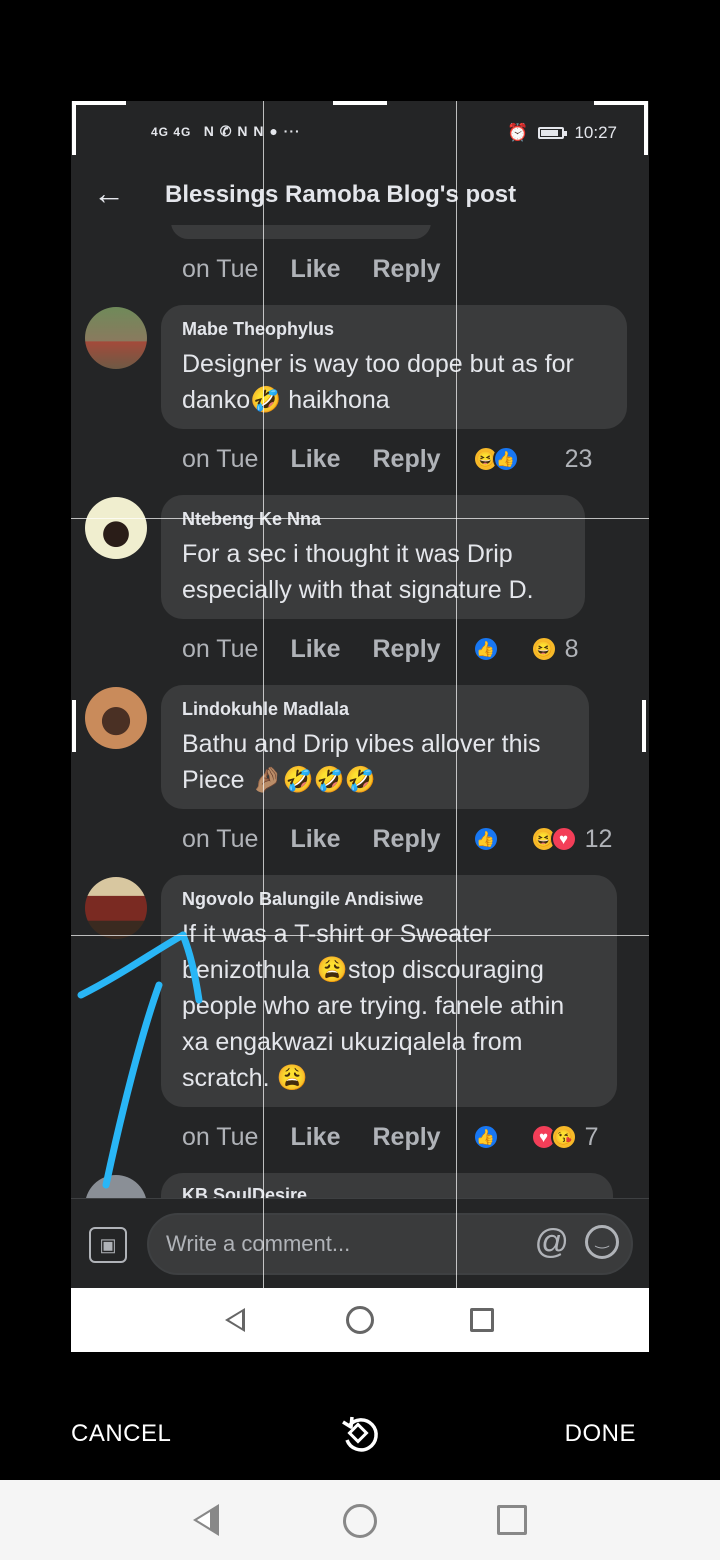  Describe the element at coordinates (341, 194) in the screenshot. I see `page-title: Blessings Ramoba Blog's post` at that location.